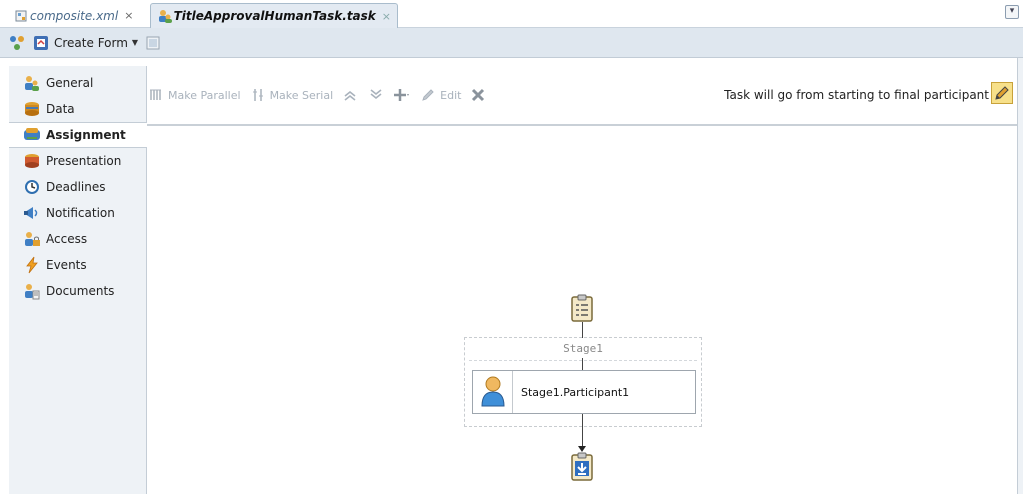  I want to click on nav-item-deadlines: Deadlines, so click(77, 187).